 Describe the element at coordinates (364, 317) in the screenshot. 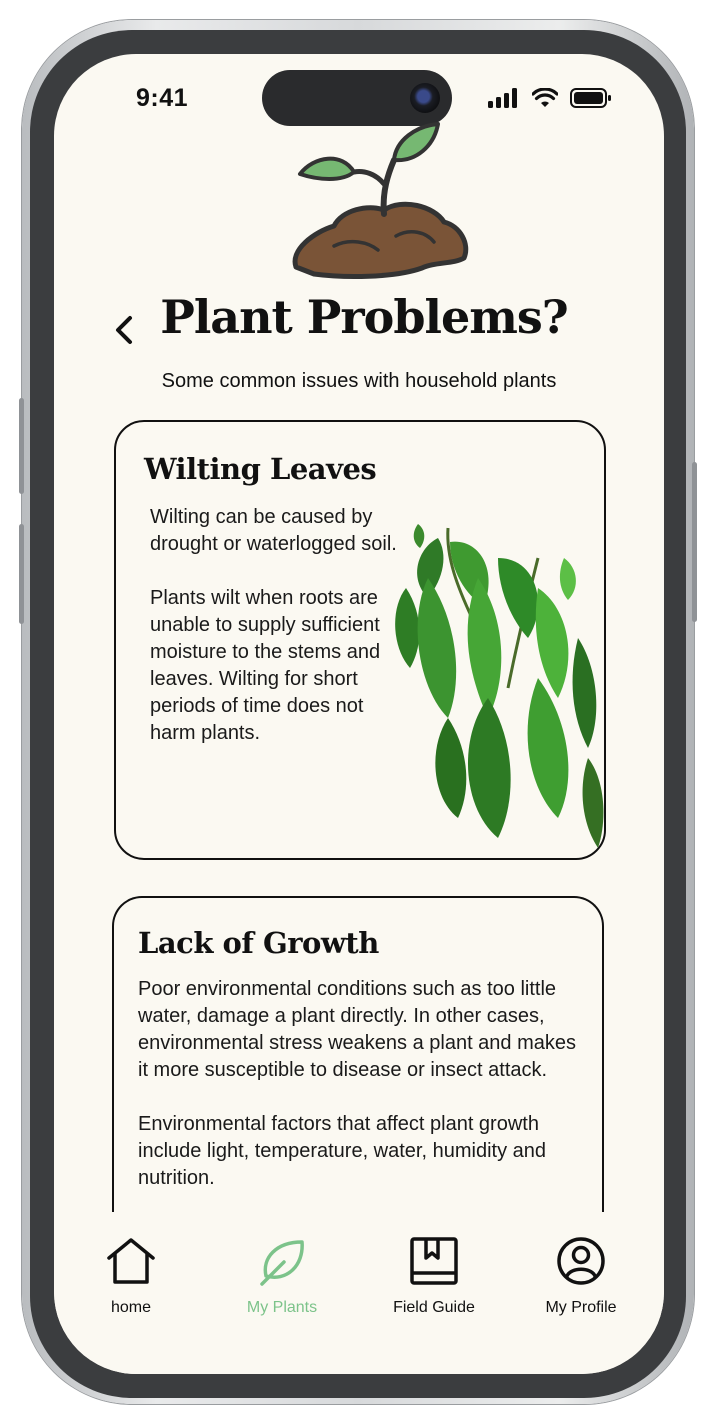

I see `page-title: Plant Problems?` at that location.